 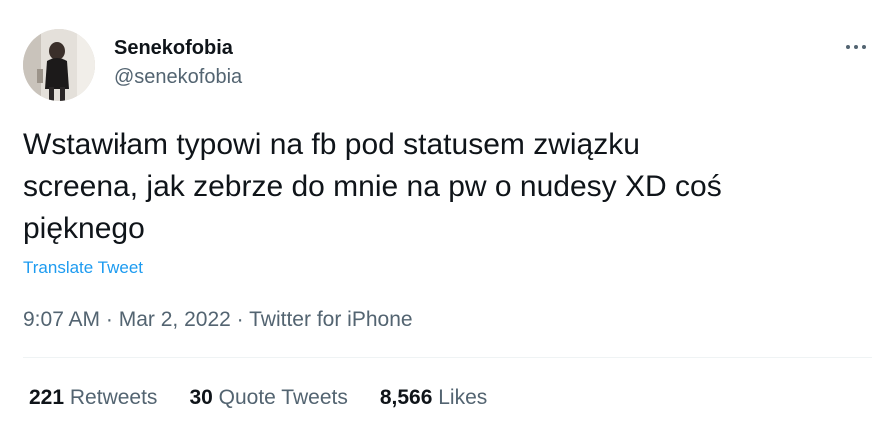 I want to click on retweets-label: Retweets, so click(x=113, y=397).